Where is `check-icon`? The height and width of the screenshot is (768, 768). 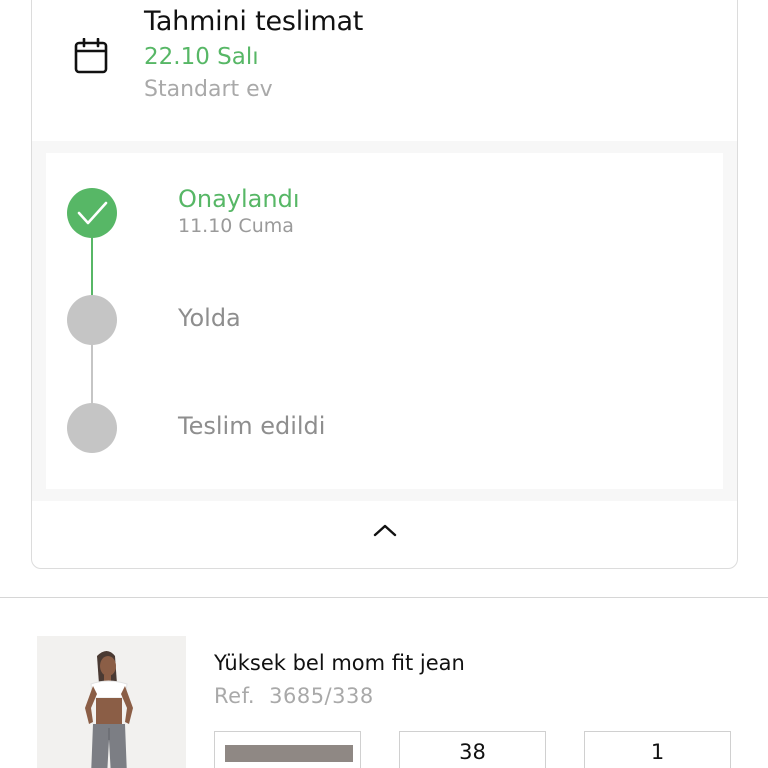
check-icon is located at coordinates (92, 213).